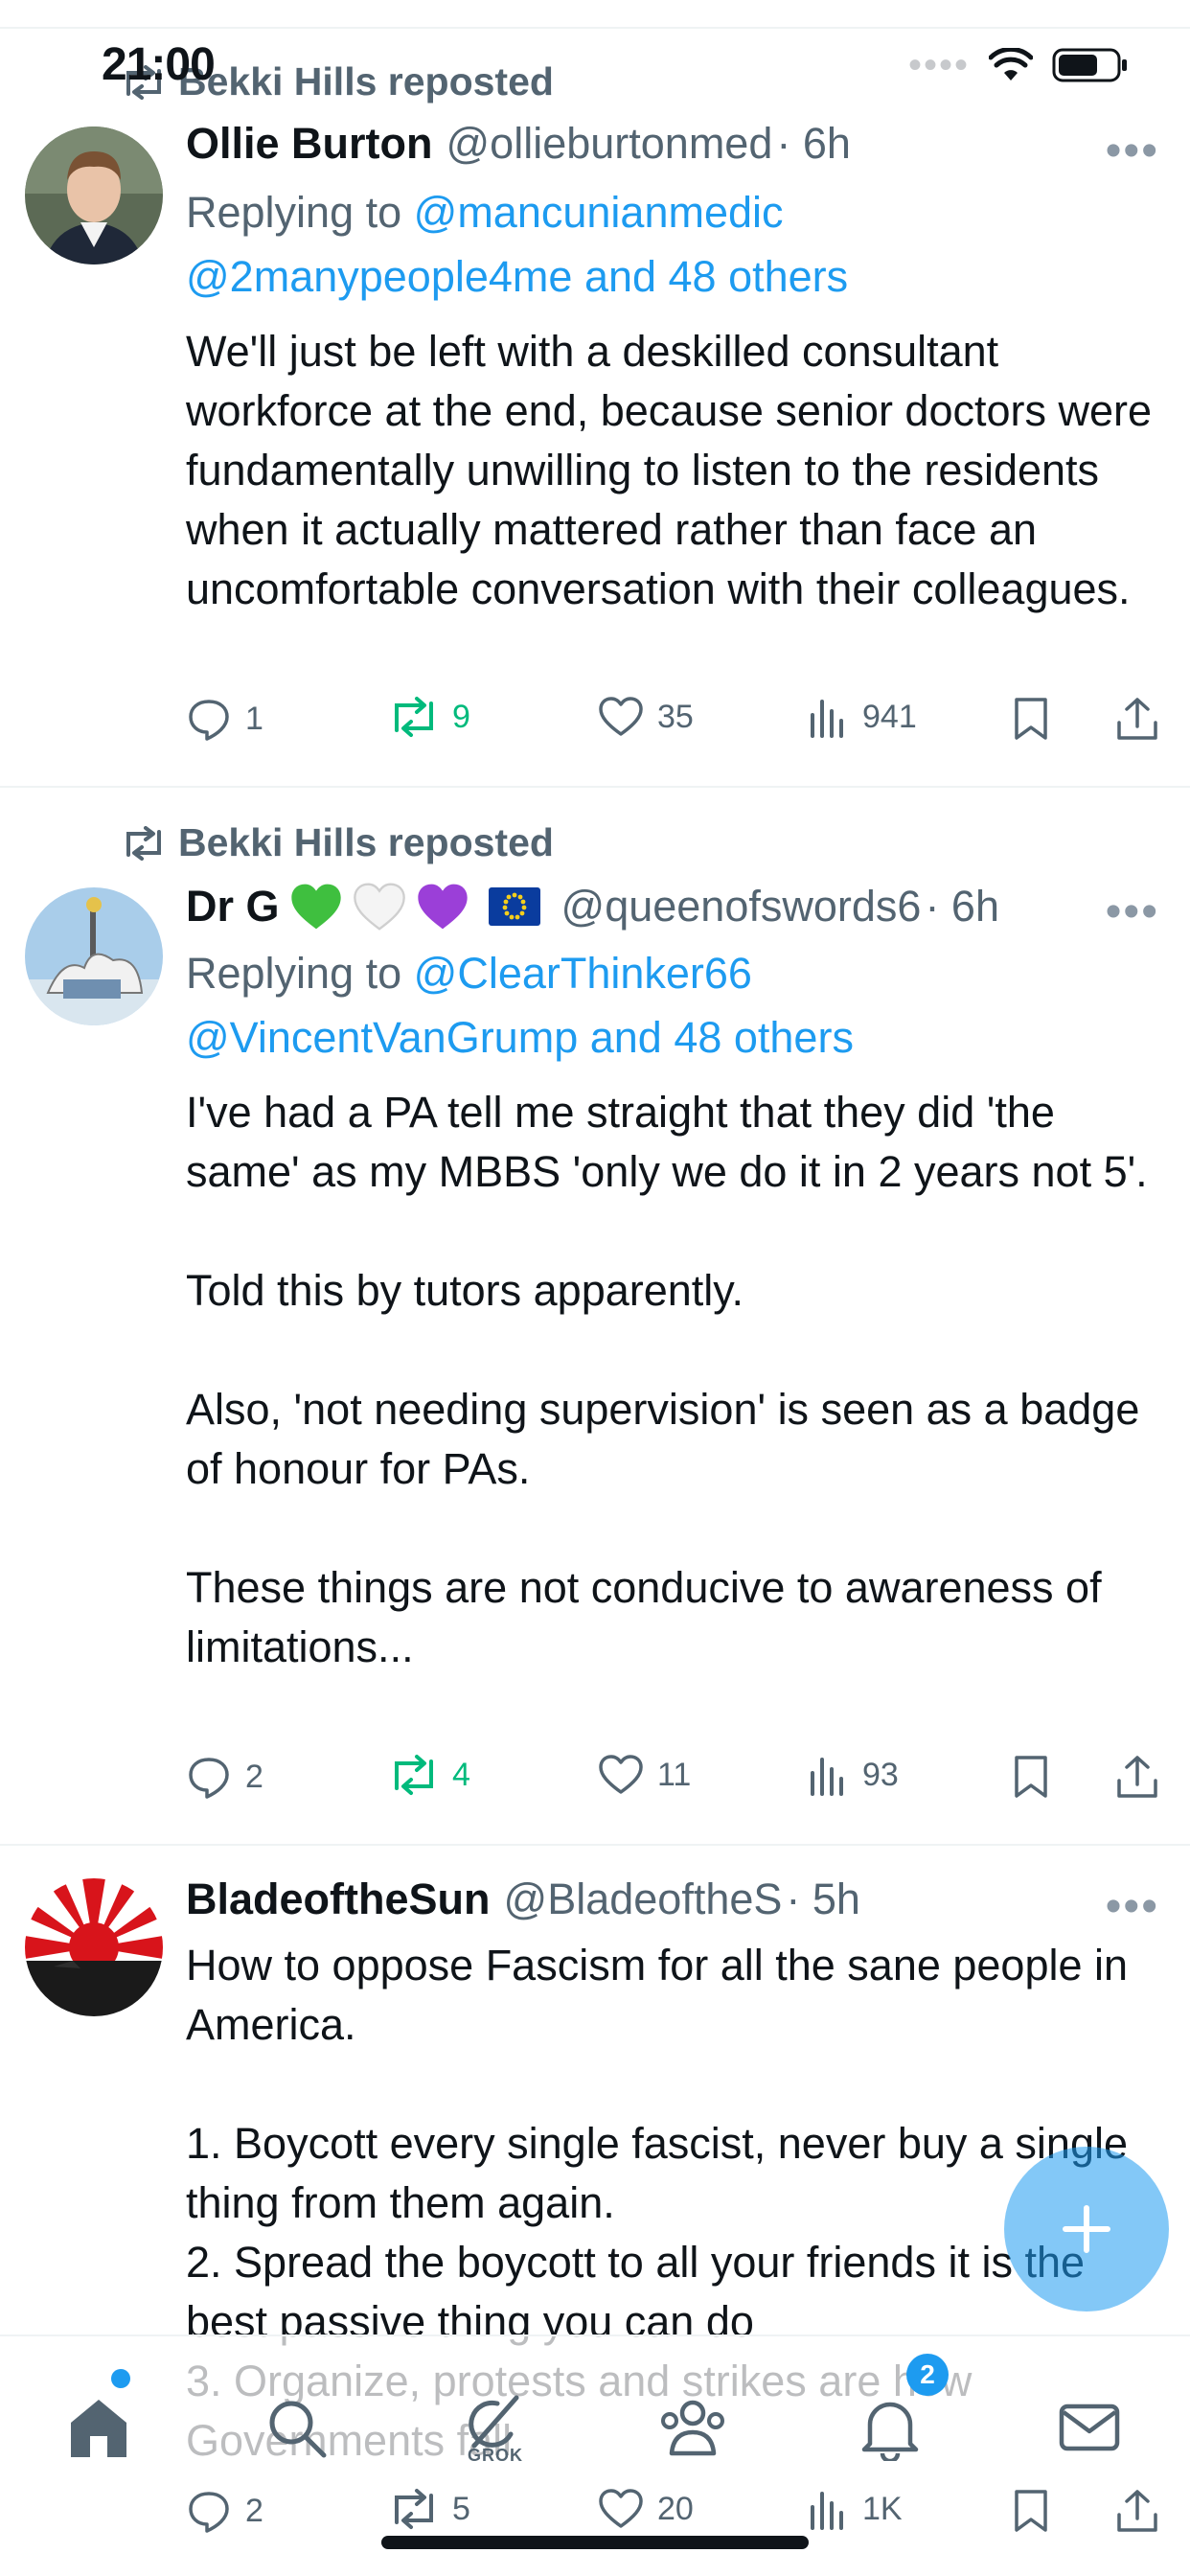  I want to click on tab-grok: GROK, so click(495, 2427).